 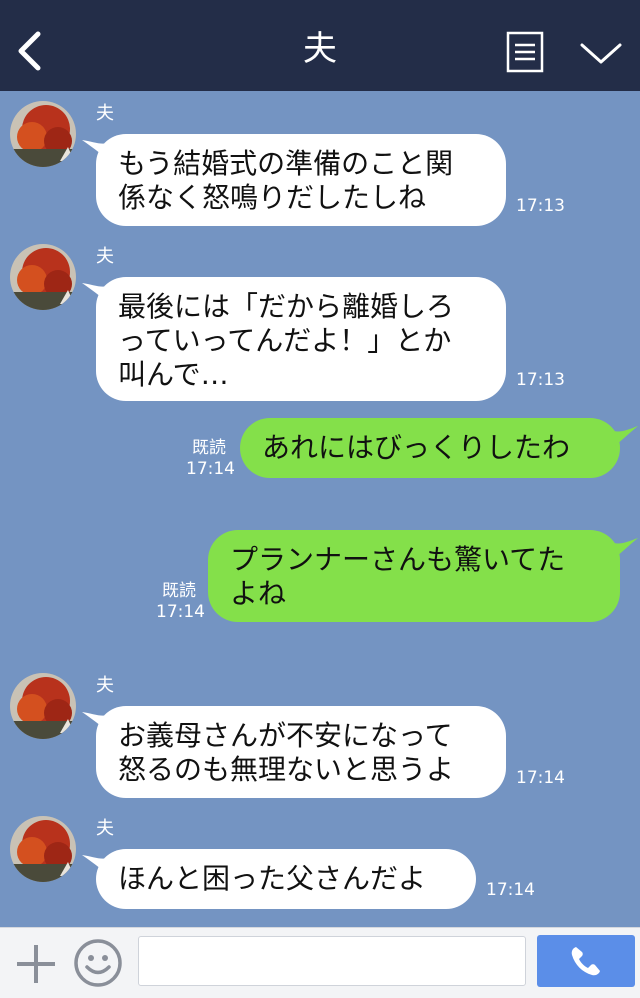 I want to click on message-bubble: もう結婚式の準備のこと関 係なく怒鳴りだしたしね, so click(x=301, y=180).